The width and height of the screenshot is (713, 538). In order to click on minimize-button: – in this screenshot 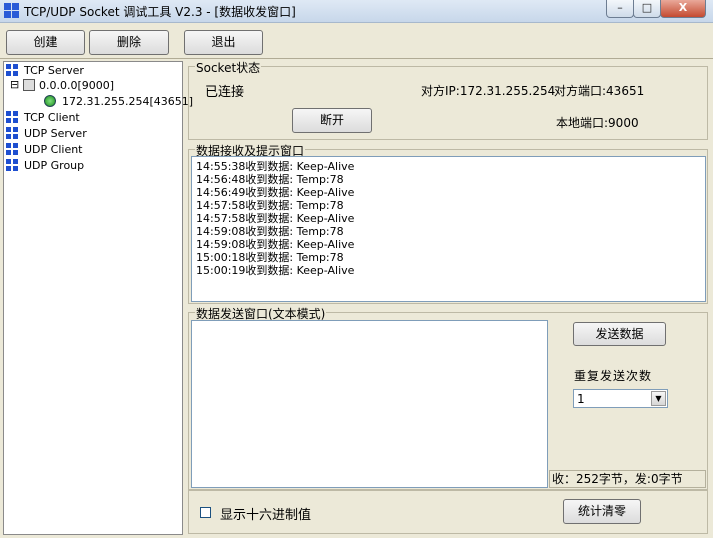, I will do `click(620, 9)`.